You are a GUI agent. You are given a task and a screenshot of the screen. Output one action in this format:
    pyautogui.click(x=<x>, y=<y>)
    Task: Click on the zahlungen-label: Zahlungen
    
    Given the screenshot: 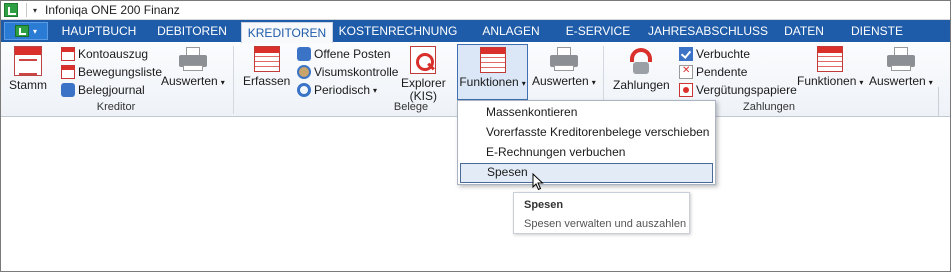 What is the action you would take?
    pyautogui.click(x=641, y=85)
    